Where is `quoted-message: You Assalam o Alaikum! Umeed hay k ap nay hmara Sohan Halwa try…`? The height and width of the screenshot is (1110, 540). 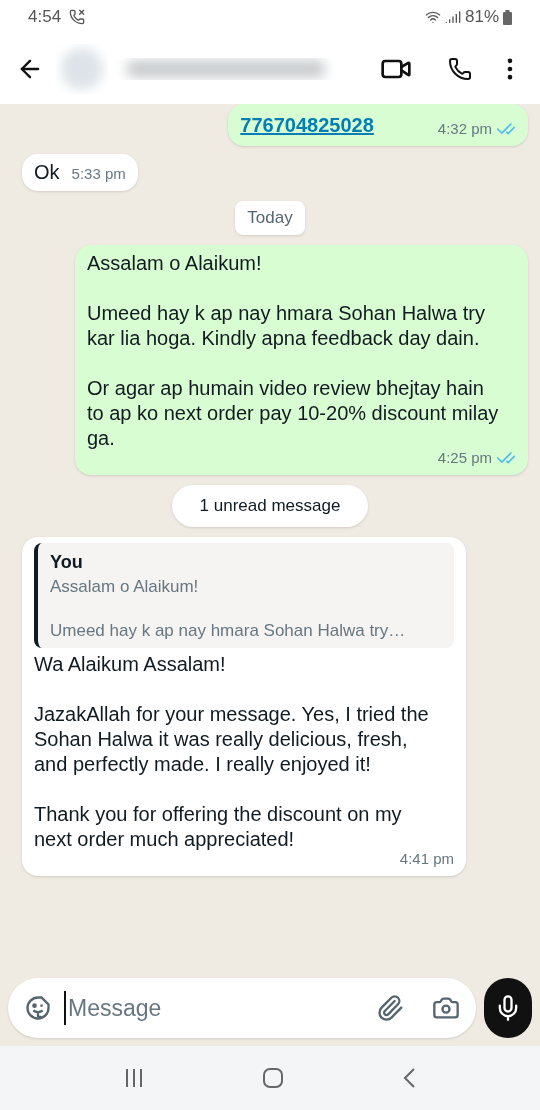
quoted-message: You Assalam o Alaikum! Umeed hay k ap nay hmara Sohan Halwa try… is located at coordinates (244, 595).